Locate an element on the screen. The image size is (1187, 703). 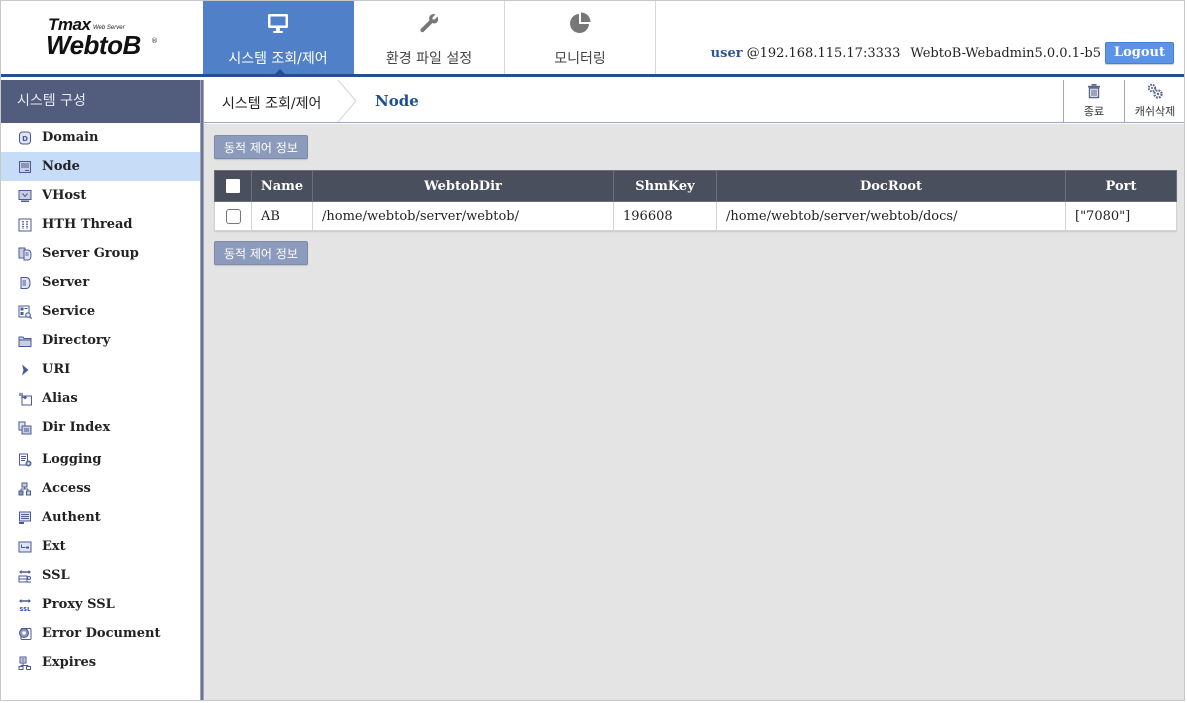
nav-tab-label: 환경 파일 설정 is located at coordinates (429, 59).